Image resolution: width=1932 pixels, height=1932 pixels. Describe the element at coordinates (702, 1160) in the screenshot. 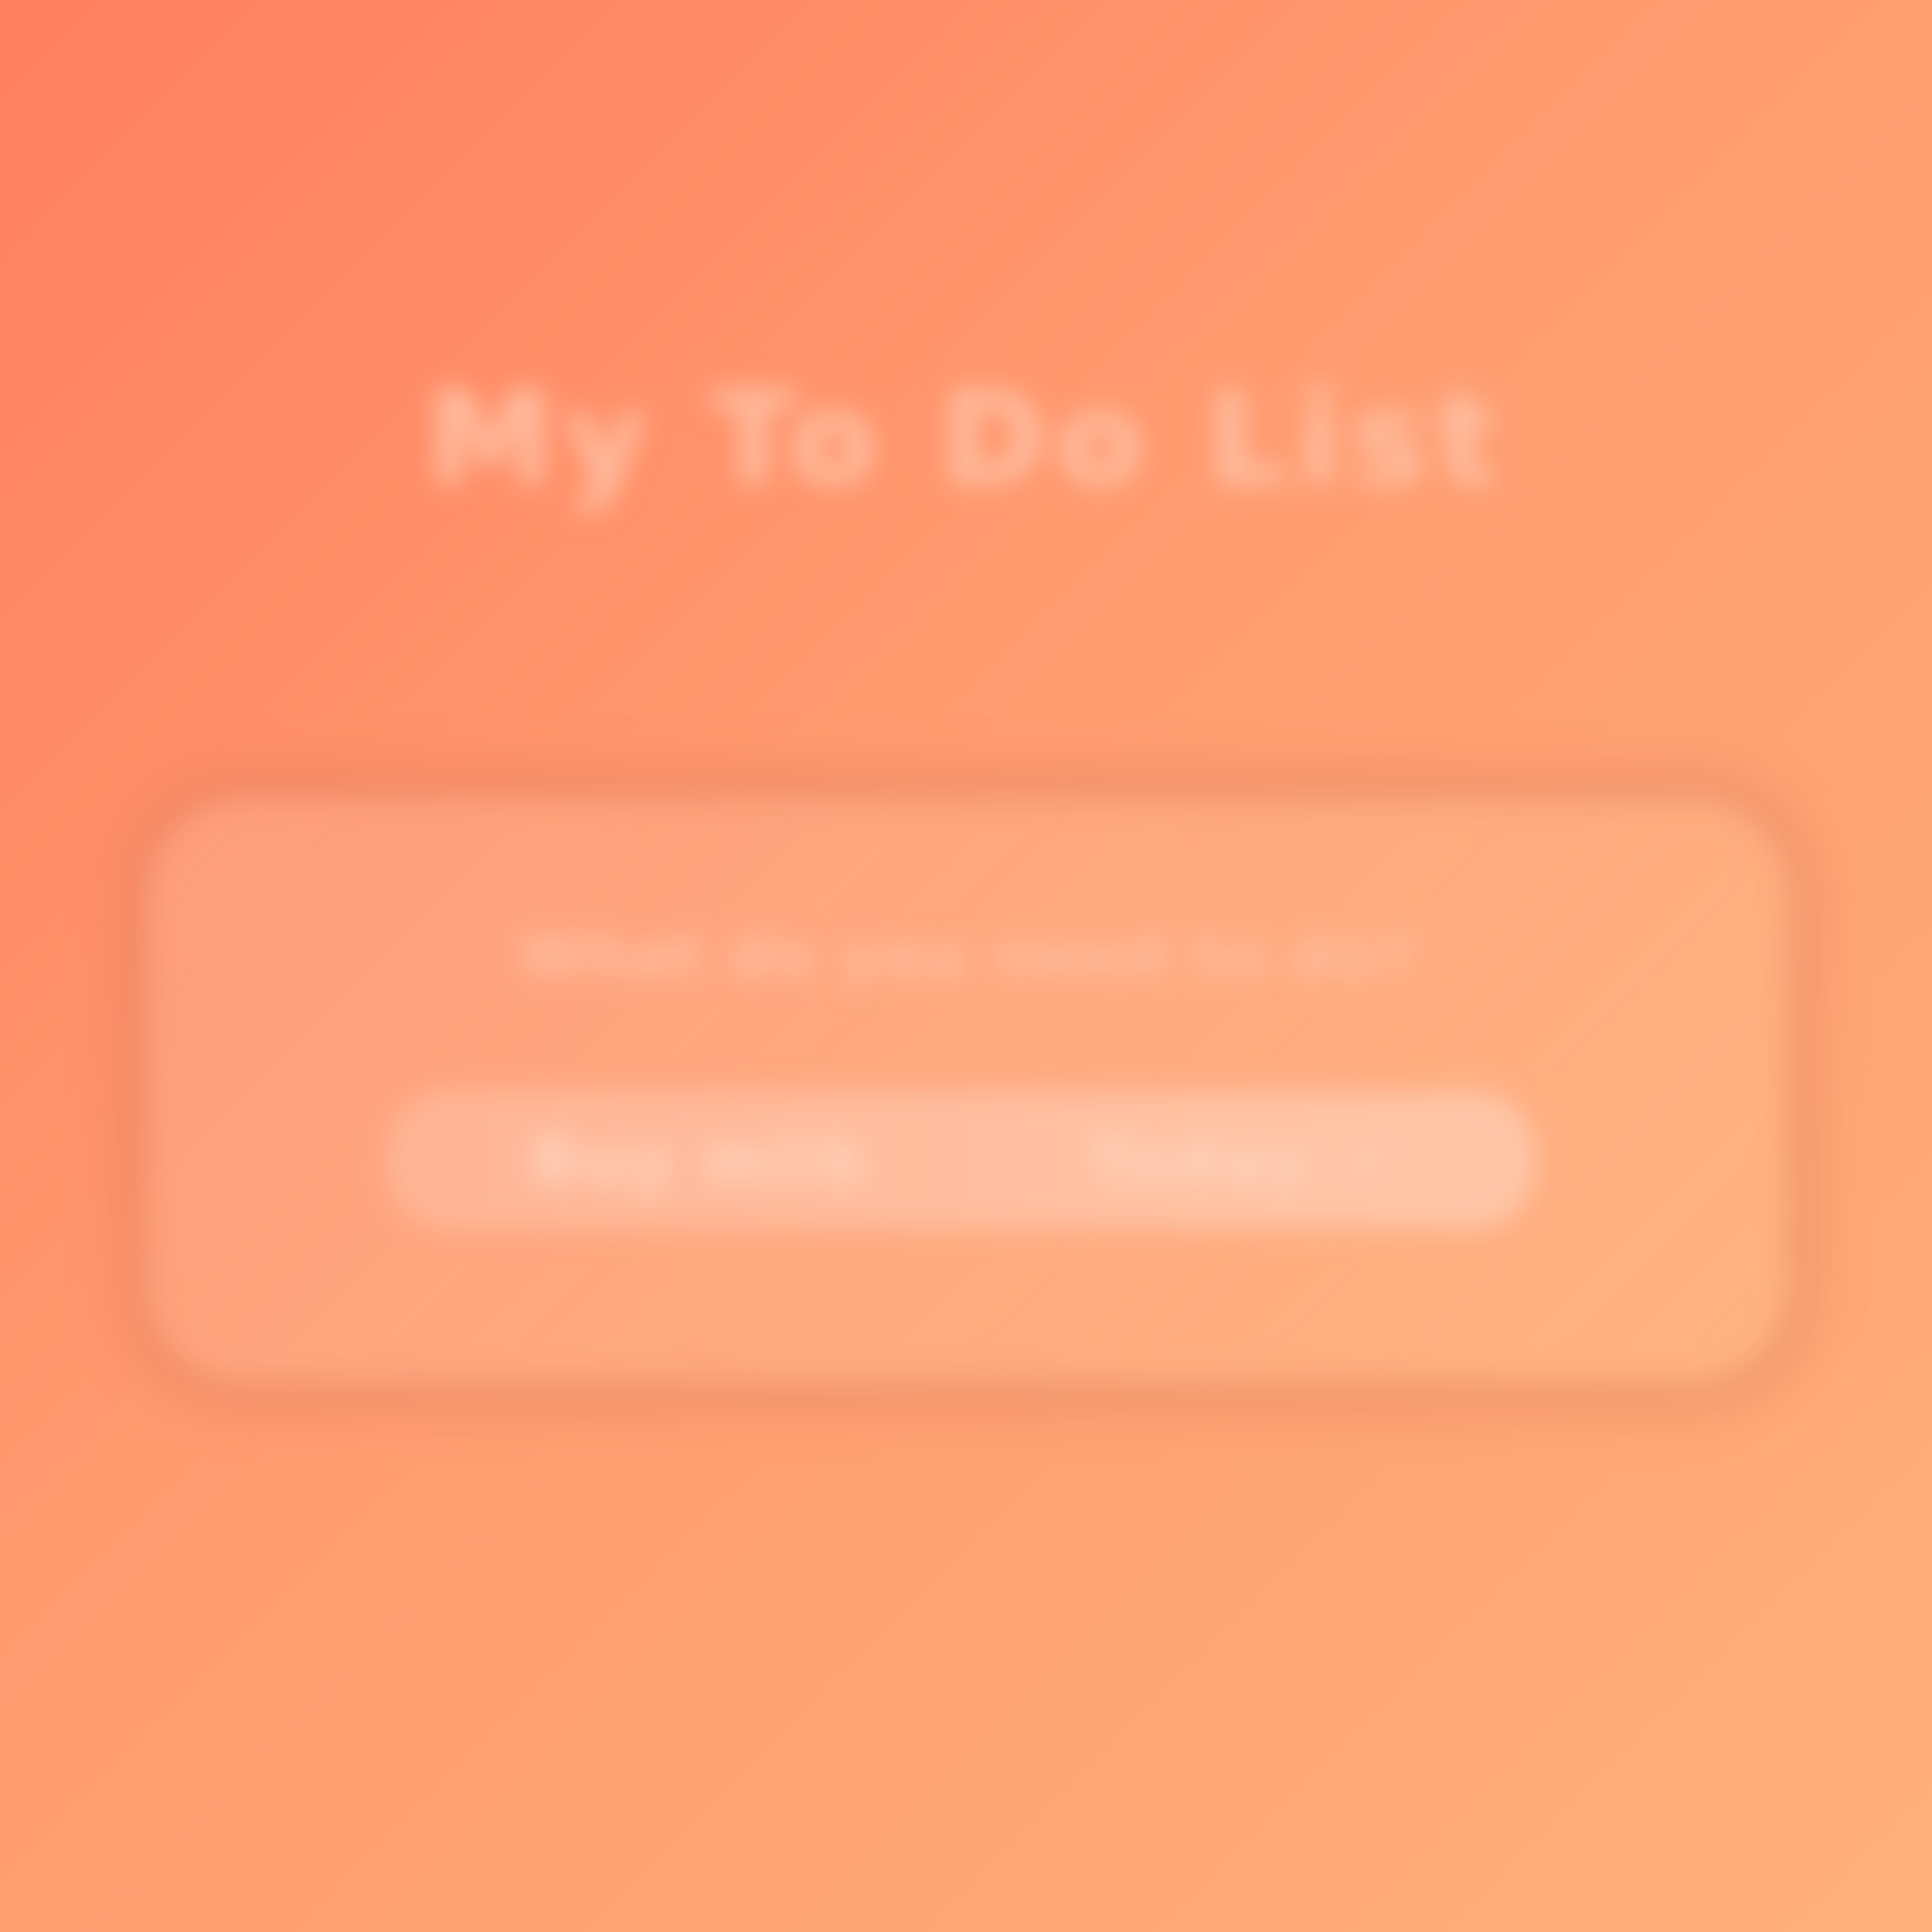

I see `task-label: Buy milk` at that location.